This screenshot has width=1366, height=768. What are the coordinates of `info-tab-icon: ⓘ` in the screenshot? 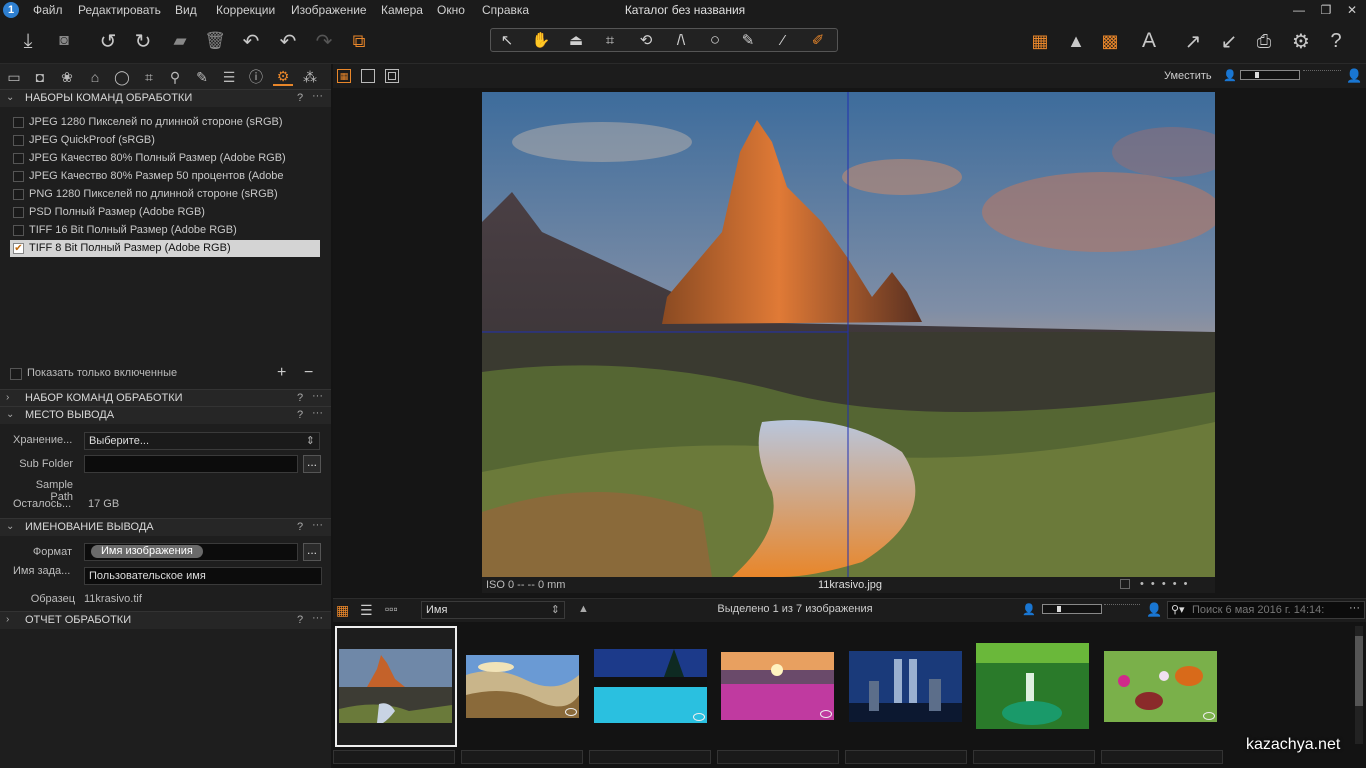 It's located at (256, 77).